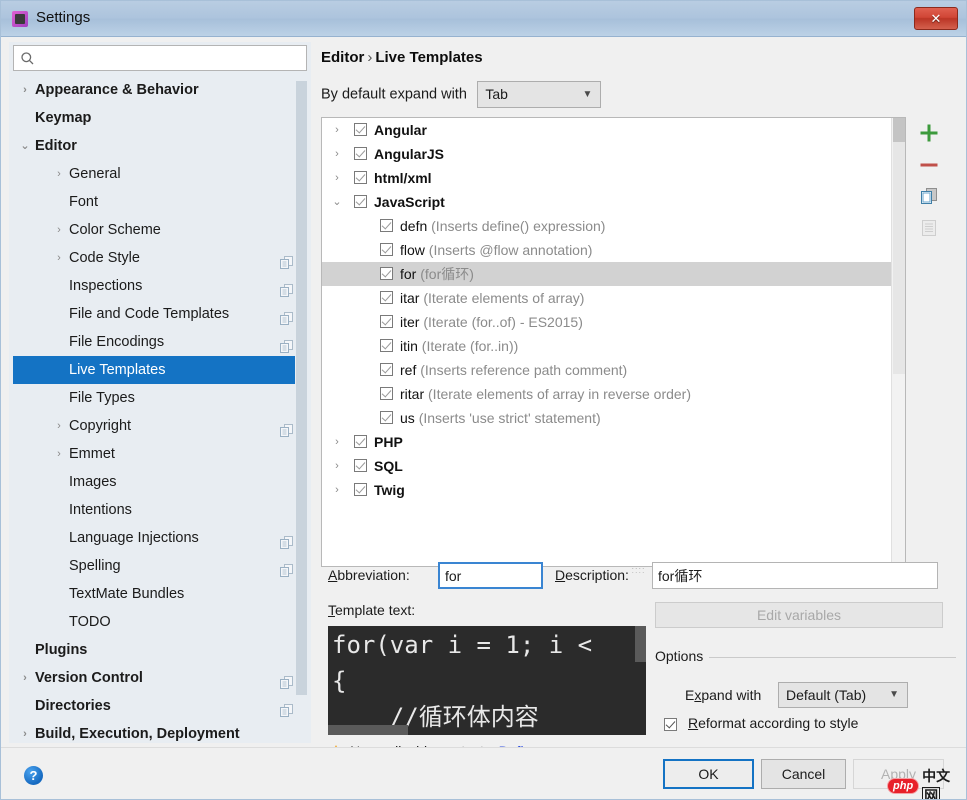 Image resolution: width=967 pixels, height=800 pixels. Describe the element at coordinates (539, 94) in the screenshot. I see `default-expand-with-dropdown: Tab ▼` at that location.